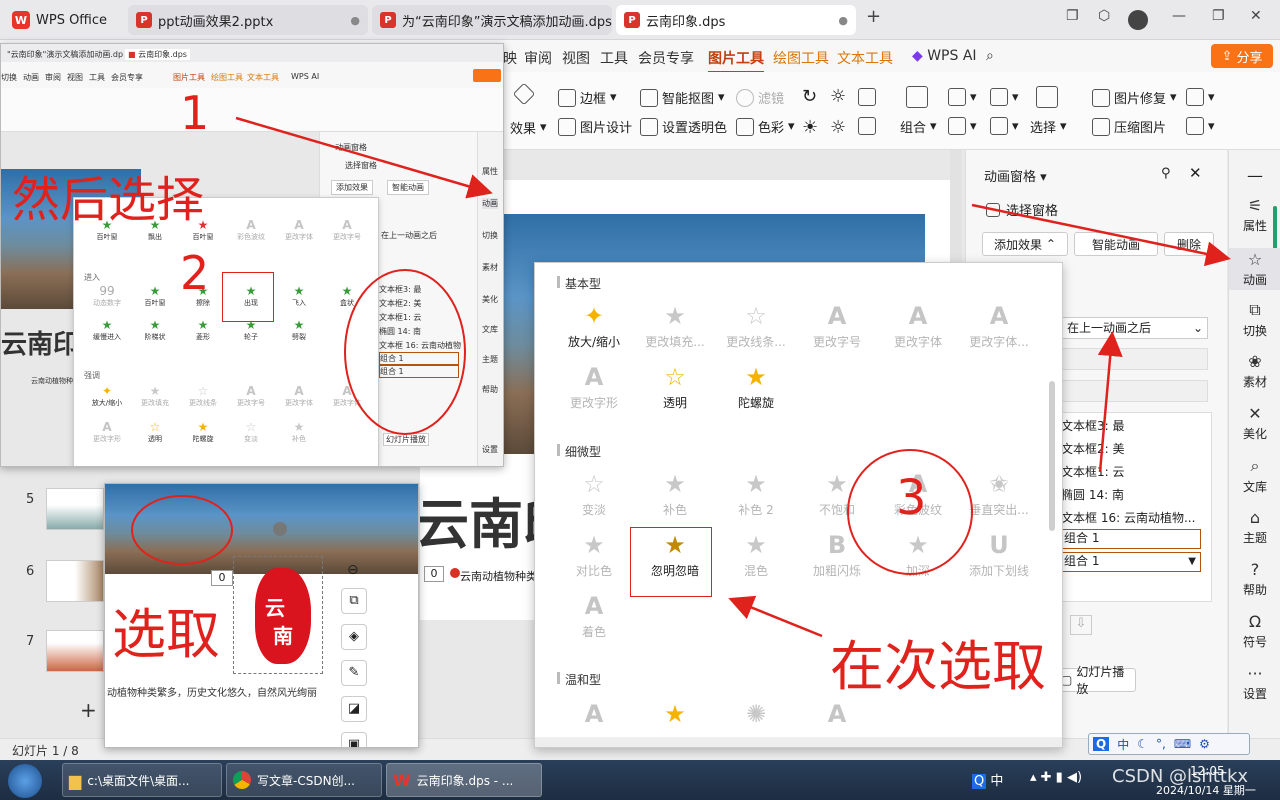 The image size is (1280, 800). Describe the element at coordinates (1092, 494) in the screenshot. I see `list-item: 椭圆 14: 南` at that location.